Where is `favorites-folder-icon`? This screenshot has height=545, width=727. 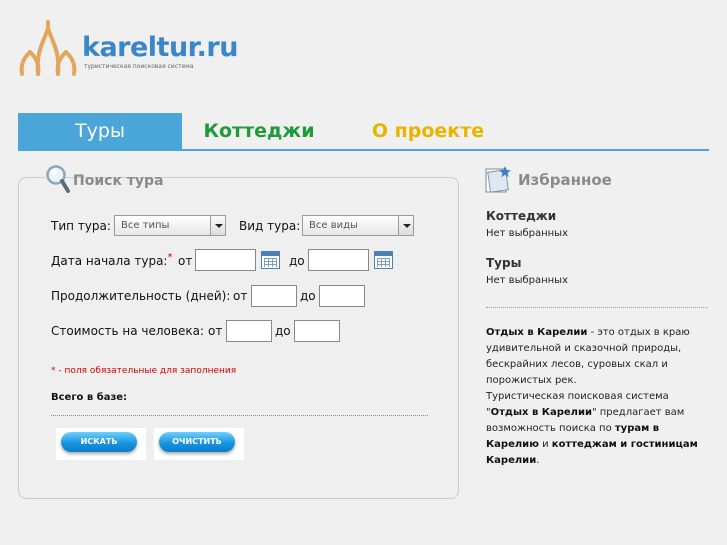 favorites-folder-icon is located at coordinates (498, 179).